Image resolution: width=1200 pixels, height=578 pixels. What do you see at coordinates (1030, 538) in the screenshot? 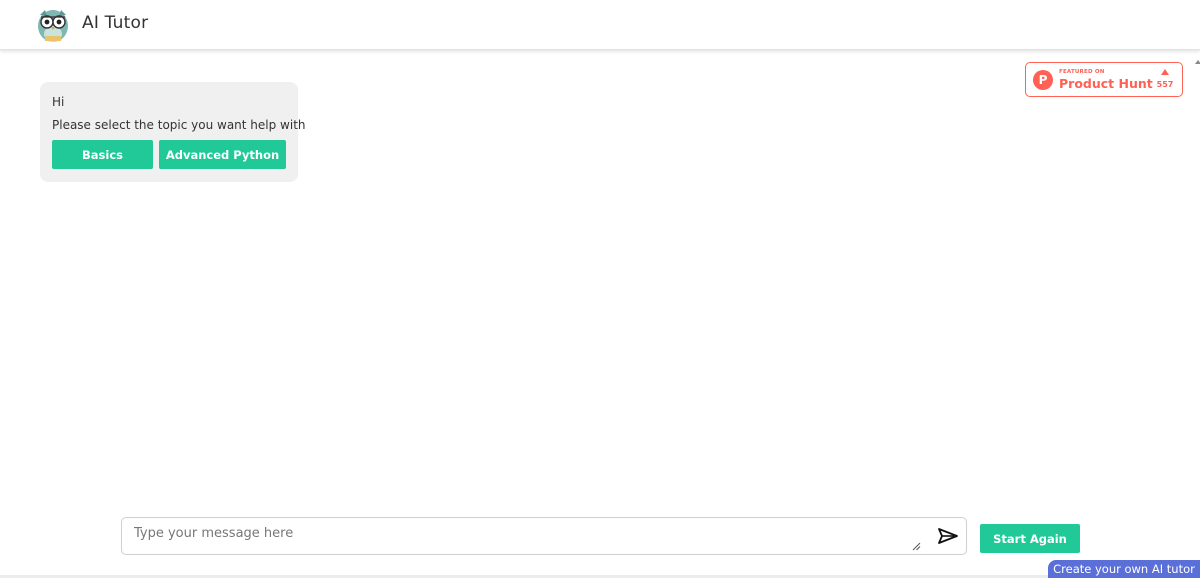
I see `start-again-button: Start Again` at bounding box center [1030, 538].